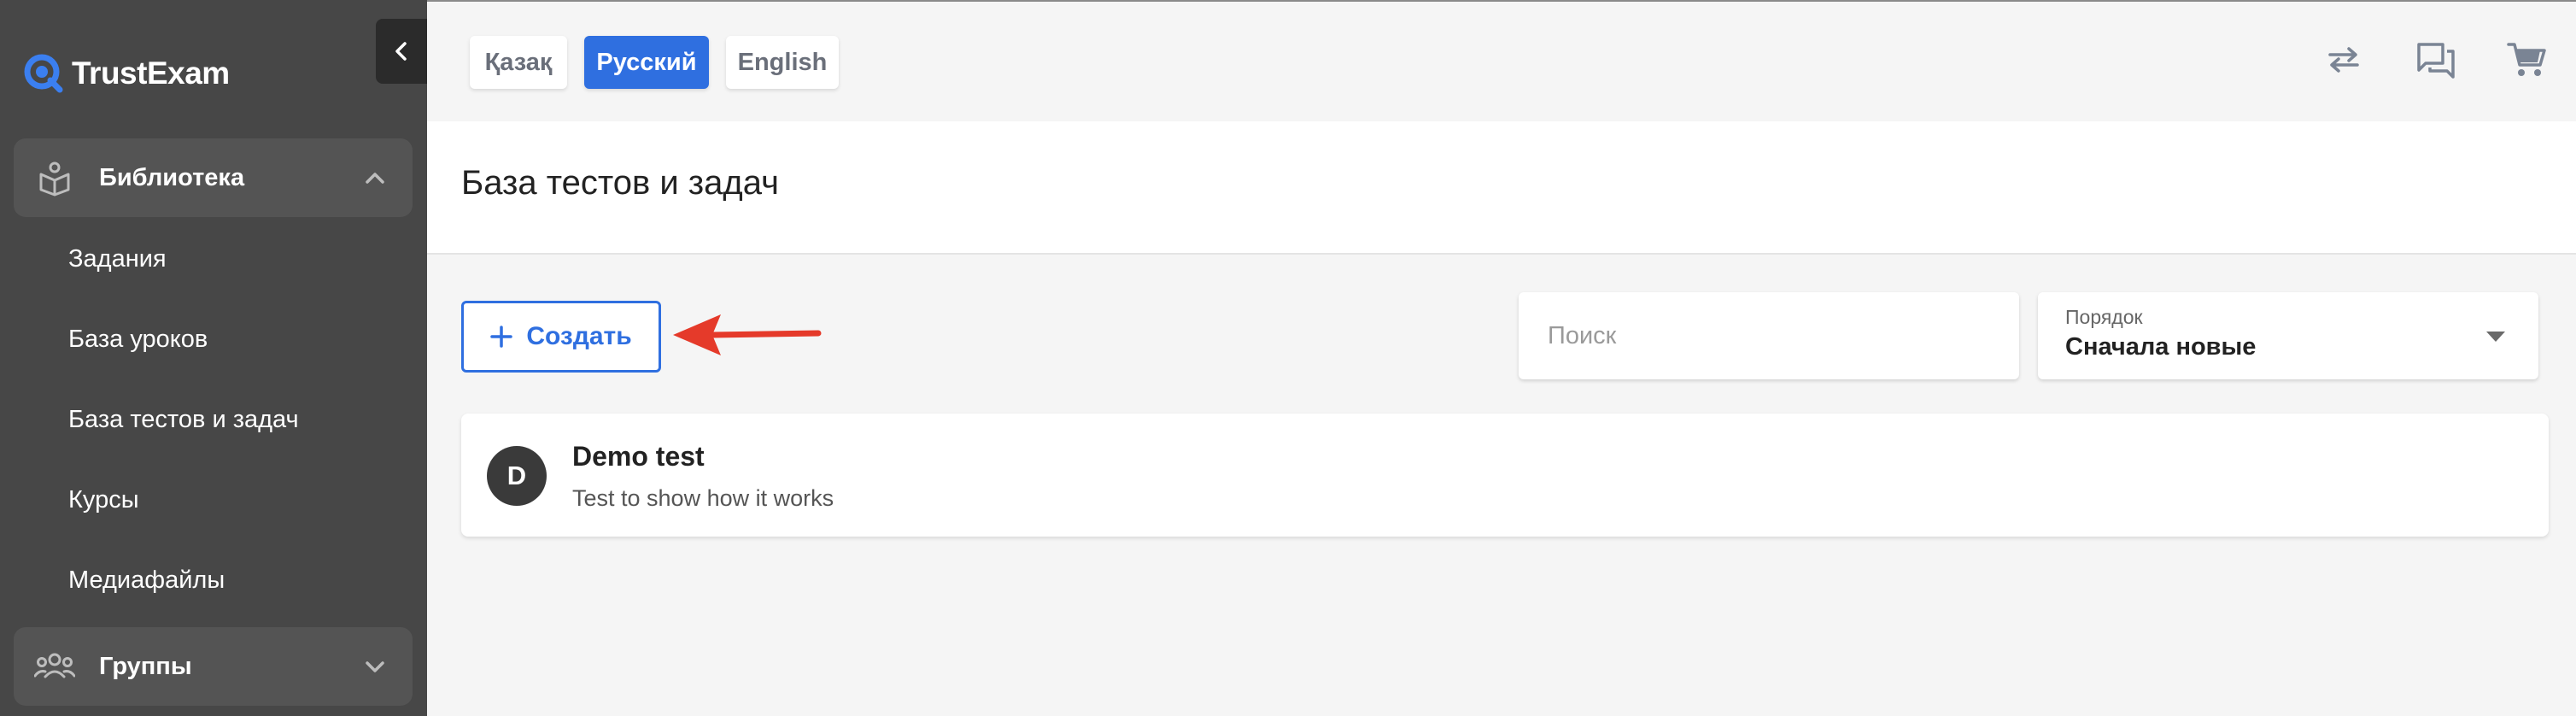  What do you see at coordinates (782, 62) in the screenshot?
I see `language-english-button: English` at bounding box center [782, 62].